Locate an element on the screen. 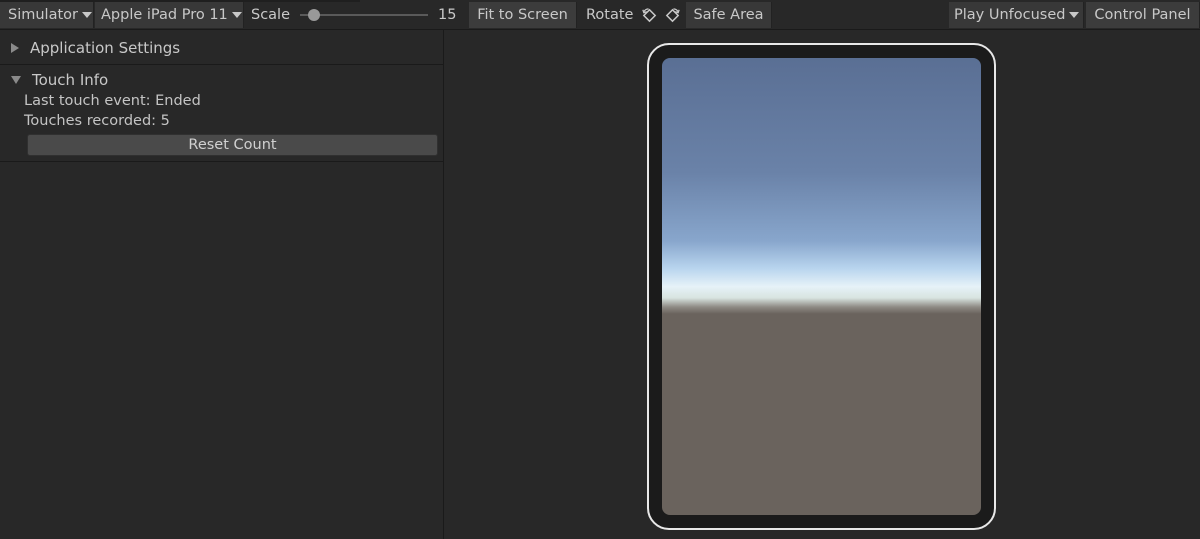 The width and height of the screenshot is (1200, 539). rotate-label: Rotate is located at coordinates (609, 15).